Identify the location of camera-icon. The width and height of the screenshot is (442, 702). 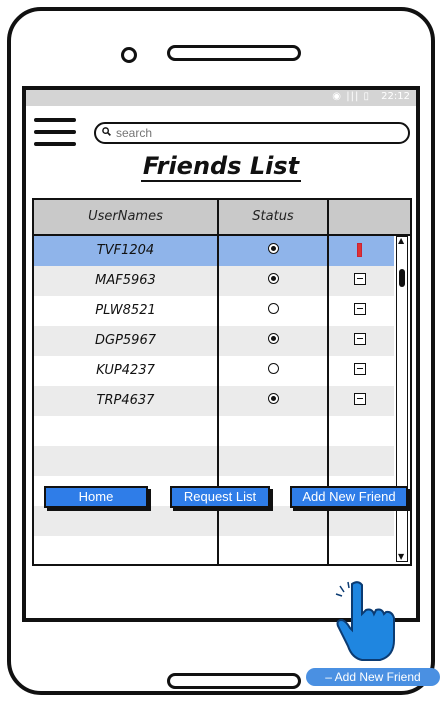
(129, 55).